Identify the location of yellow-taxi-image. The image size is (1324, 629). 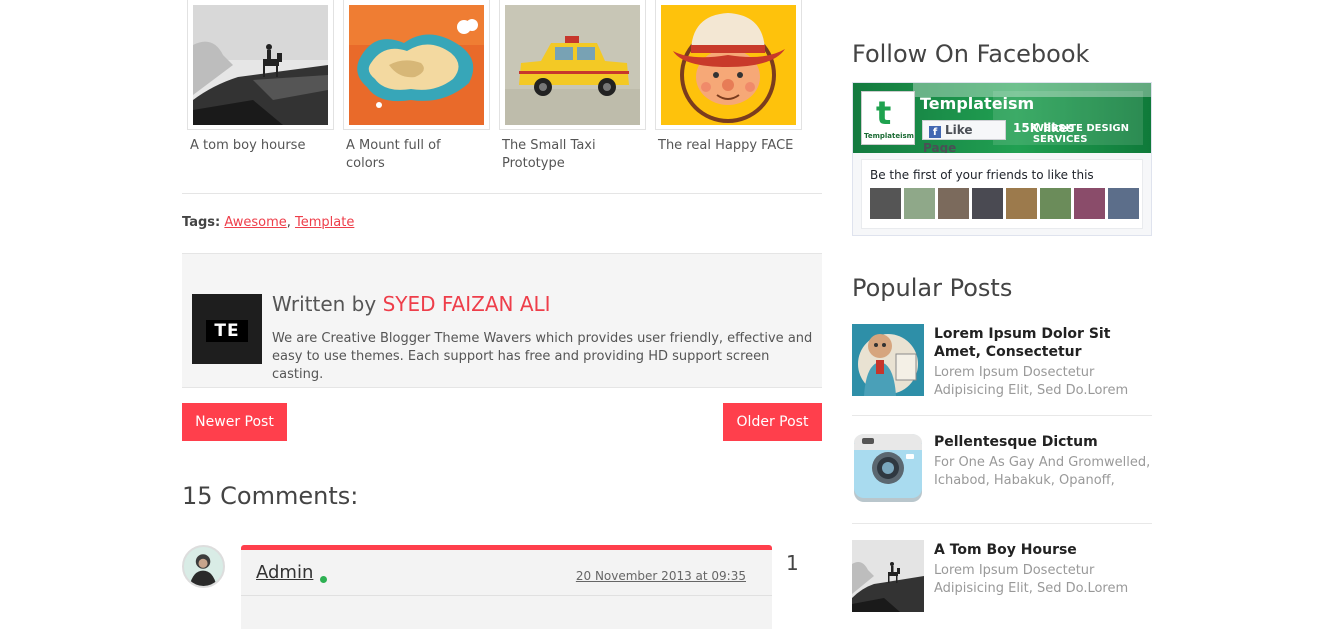
(572, 65).